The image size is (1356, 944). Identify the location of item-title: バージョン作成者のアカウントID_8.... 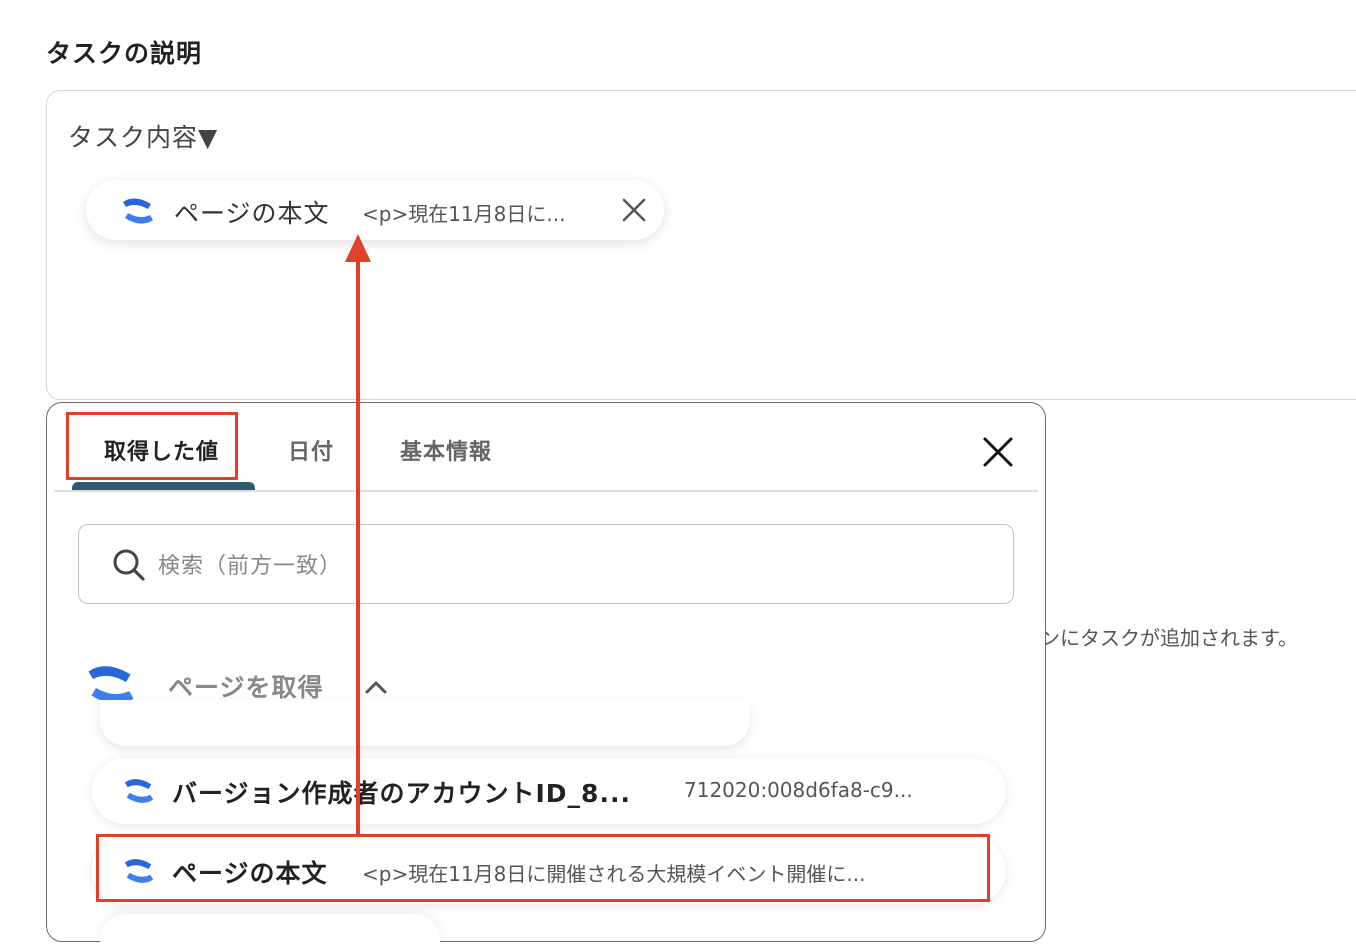
(401, 793).